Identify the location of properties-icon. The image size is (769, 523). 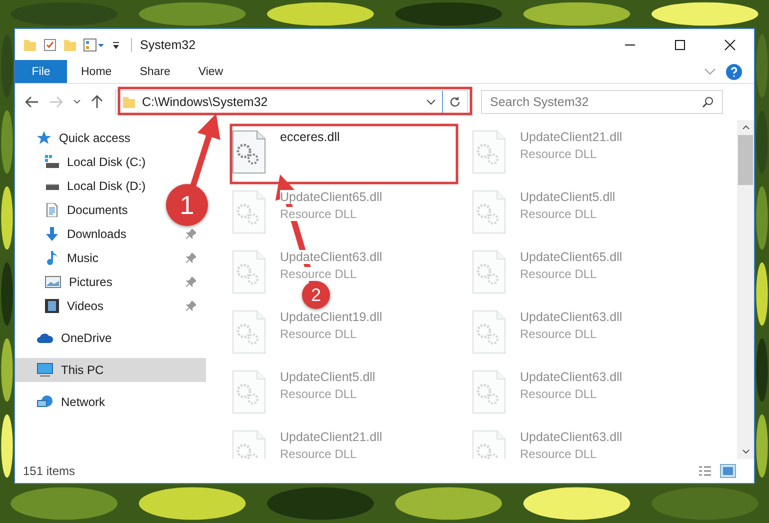
(94, 45).